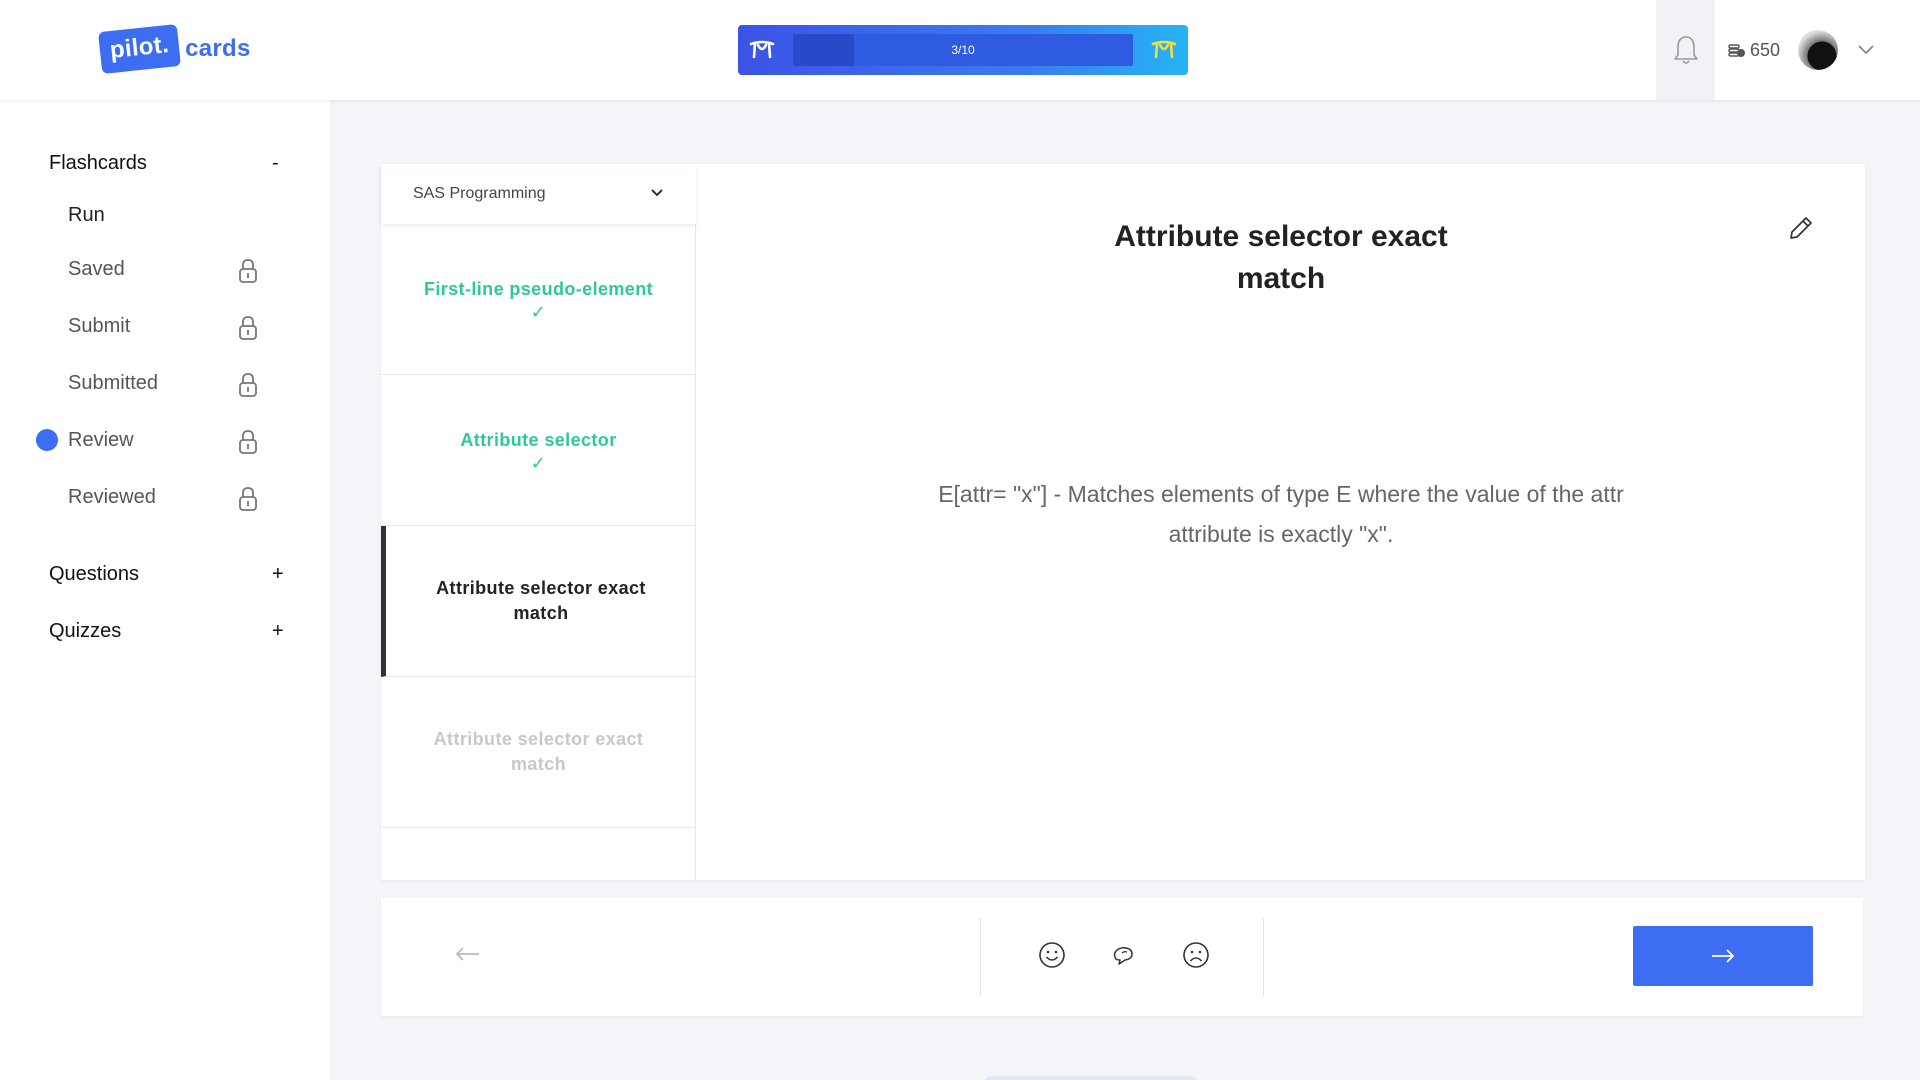 This screenshot has height=1080, width=1920. What do you see at coordinates (479, 193) in the screenshot?
I see `deck-select-value: SAS Programming` at bounding box center [479, 193].